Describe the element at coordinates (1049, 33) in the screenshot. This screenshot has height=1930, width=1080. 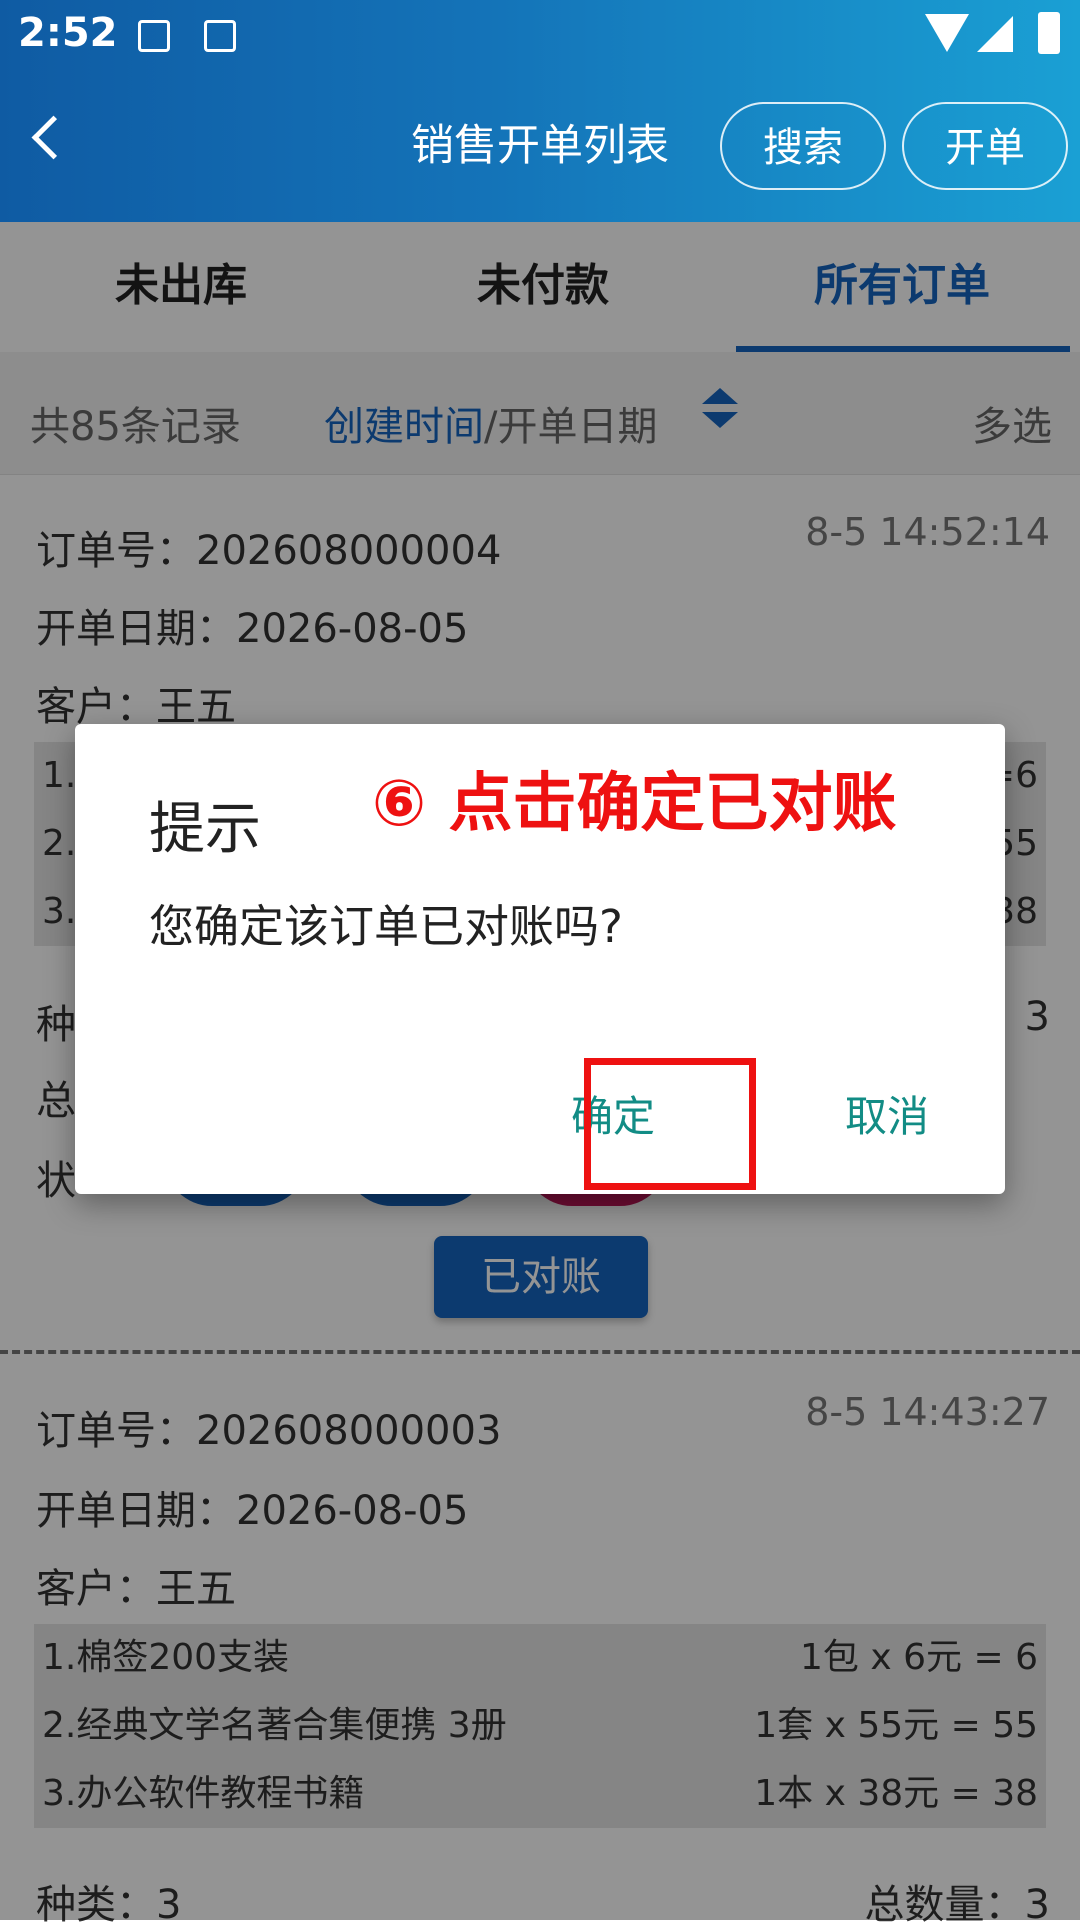
I see `battery-icon` at that location.